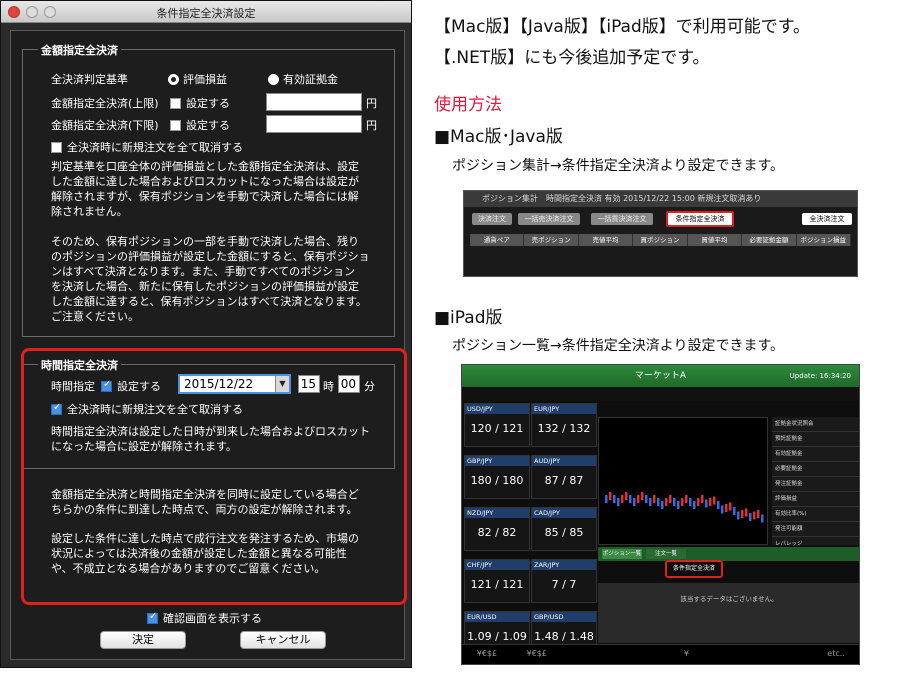 The height and width of the screenshot is (681, 900). Describe the element at coordinates (310, 79) in the screenshot. I see `radio-margin-label: 有効証拠金` at that location.